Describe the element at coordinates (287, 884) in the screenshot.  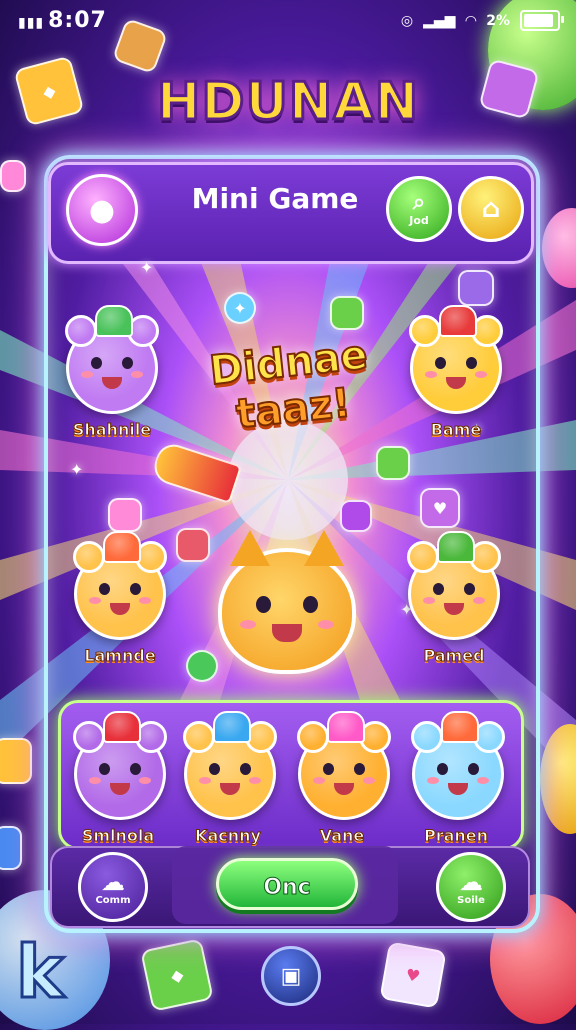
I see `play-button: Onc` at that location.